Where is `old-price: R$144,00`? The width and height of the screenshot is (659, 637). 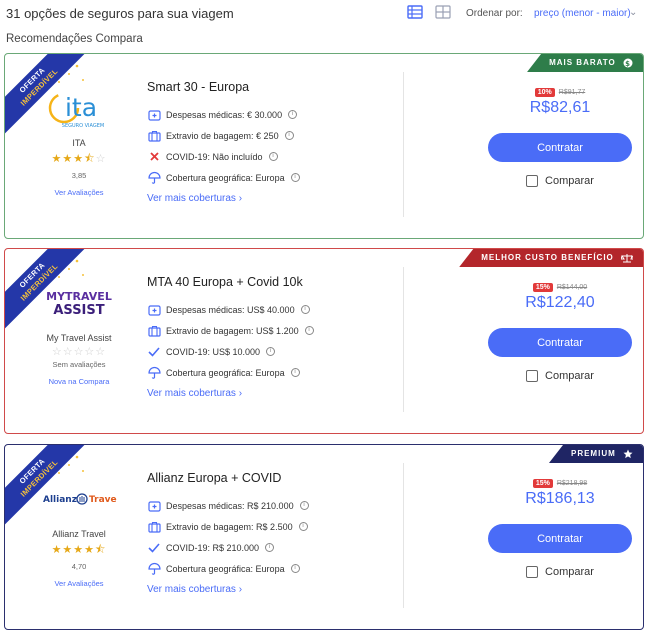
old-price: R$144,00 is located at coordinates (572, 287).